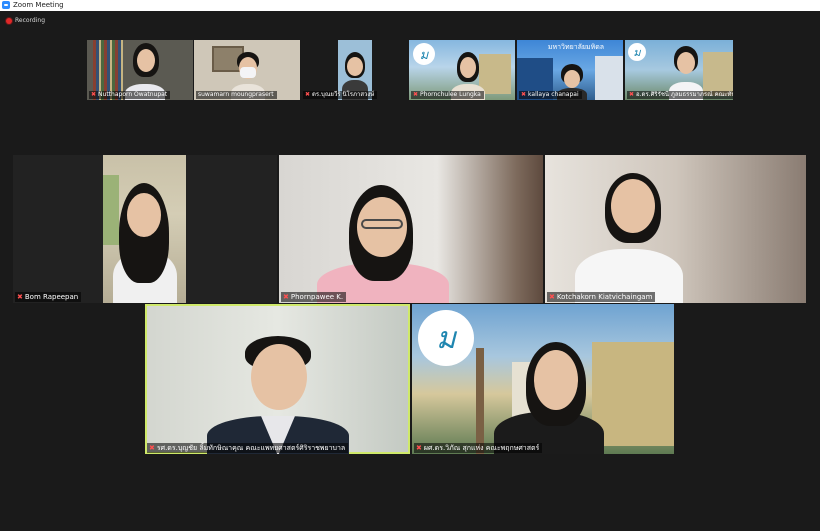  What do you see at coordinates (462, 70) in the screenshot?
I see `video-tile-participant-4: ม ✖ Phornchulee Lungka` at bounding box center [462, 70].